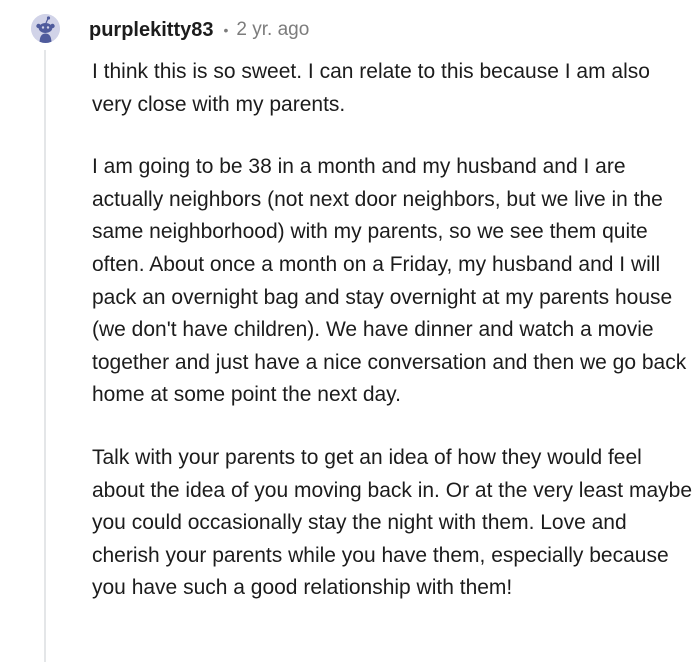 This screenshot has width=700, height=662. Describe the element at coordinates (151, 30) in the screenshot. I see `username-link: purplekitty83` at that location.